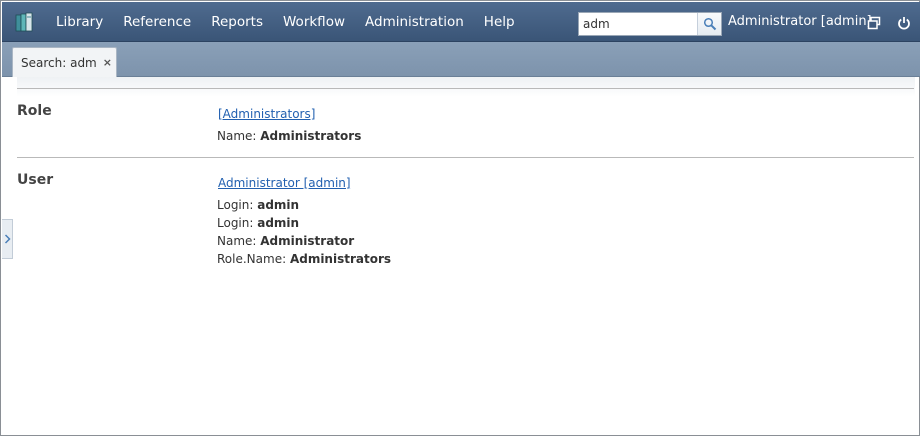  Describe the element at coordinates (307, 241) in the screenshot. I see `field-value: Administrator` at that location.